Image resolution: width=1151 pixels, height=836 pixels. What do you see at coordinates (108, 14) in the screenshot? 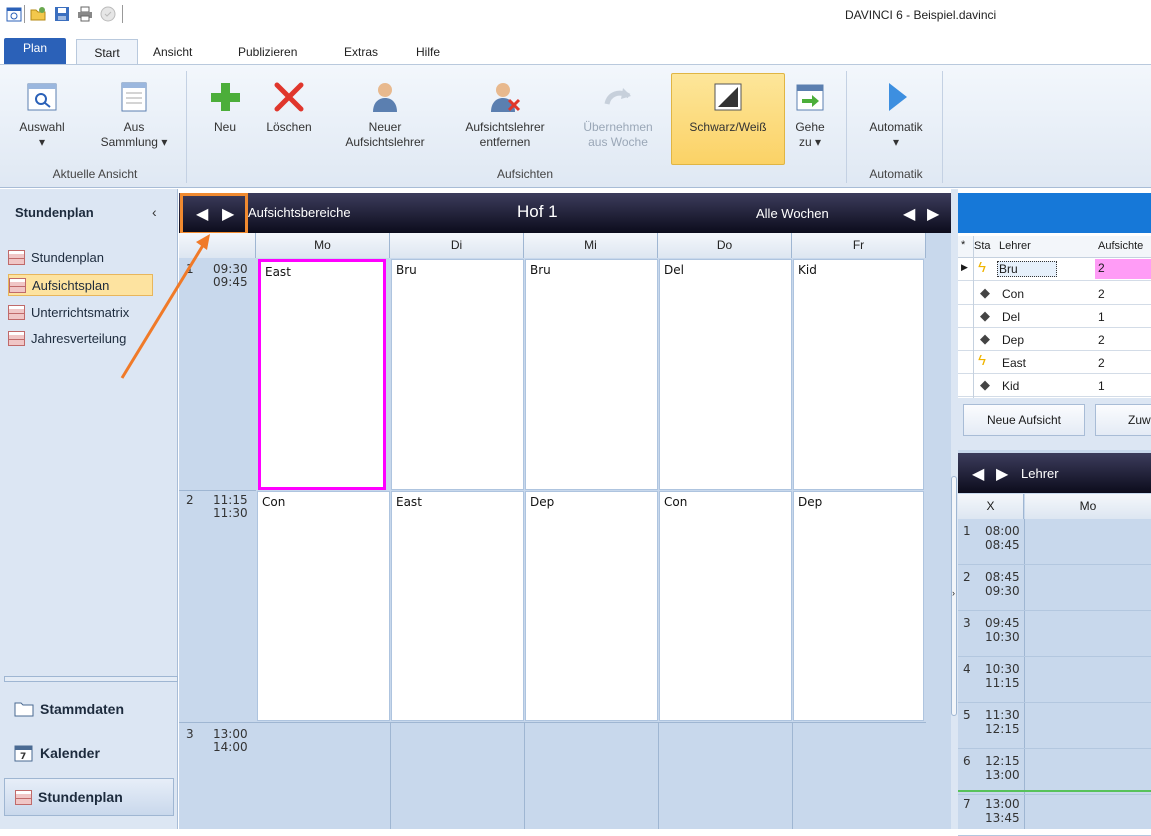
I see `help-icon` at bounding box center [108, 14].